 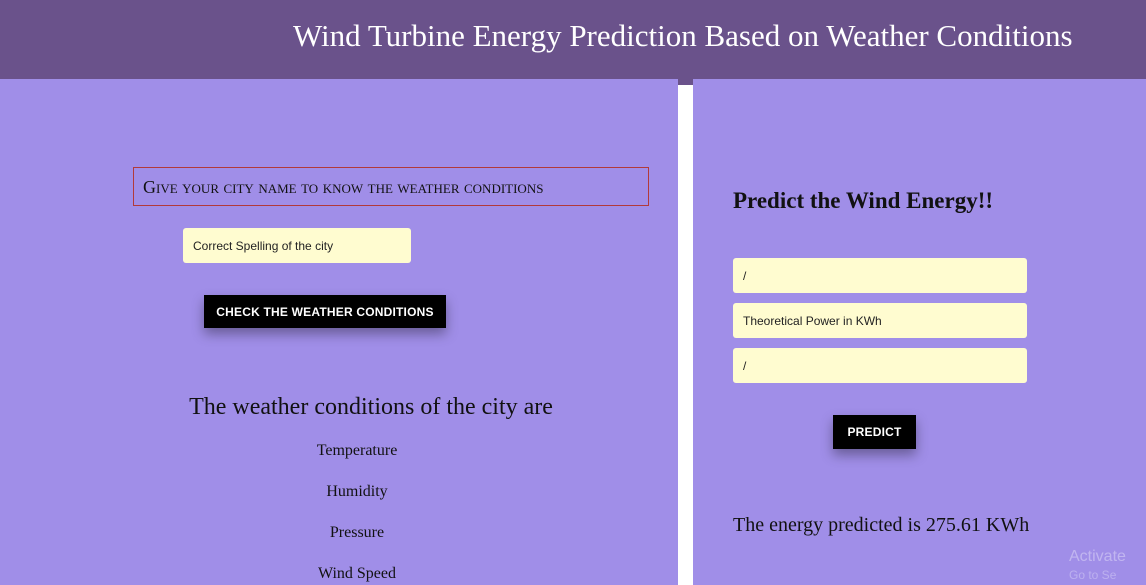 What do you see at coordinates (1093, 575) in the screenshot?
I see `activation-watermark-sub: Go to Se` at bounding box center [1093, 575].